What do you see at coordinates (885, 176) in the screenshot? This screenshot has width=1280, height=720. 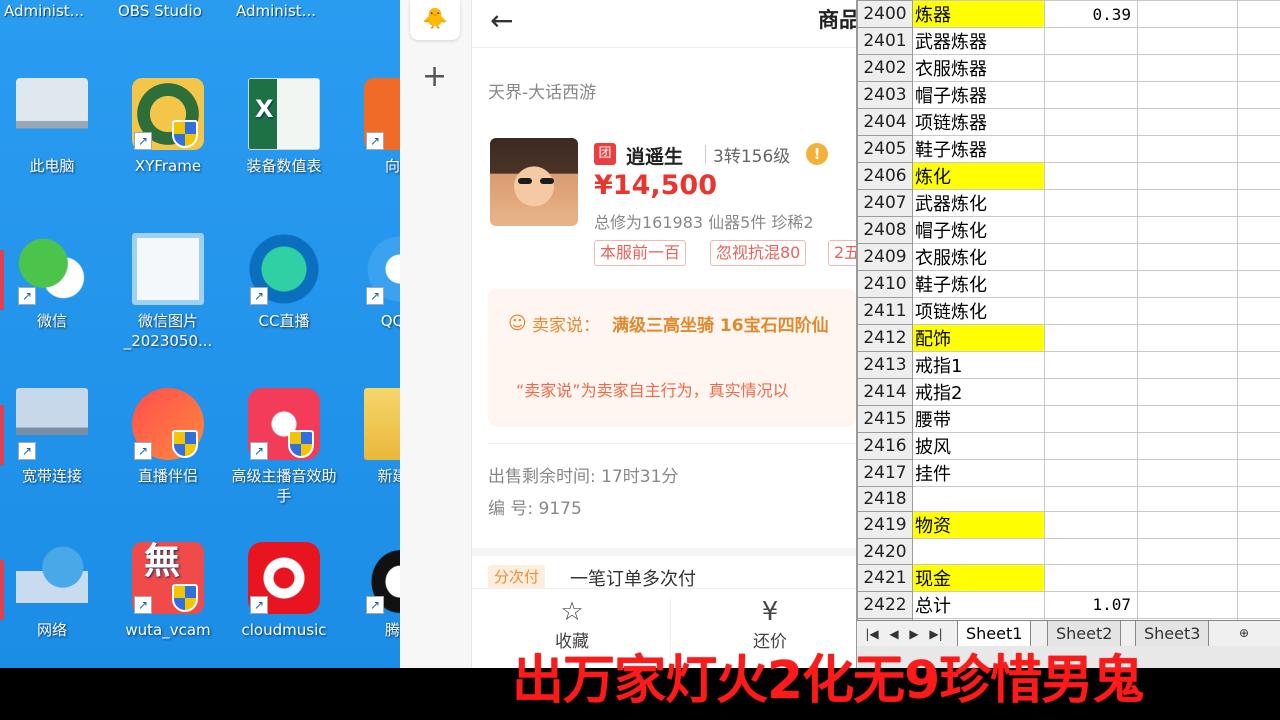 I see `row-header: 2406` at bounding box center [885, 176].